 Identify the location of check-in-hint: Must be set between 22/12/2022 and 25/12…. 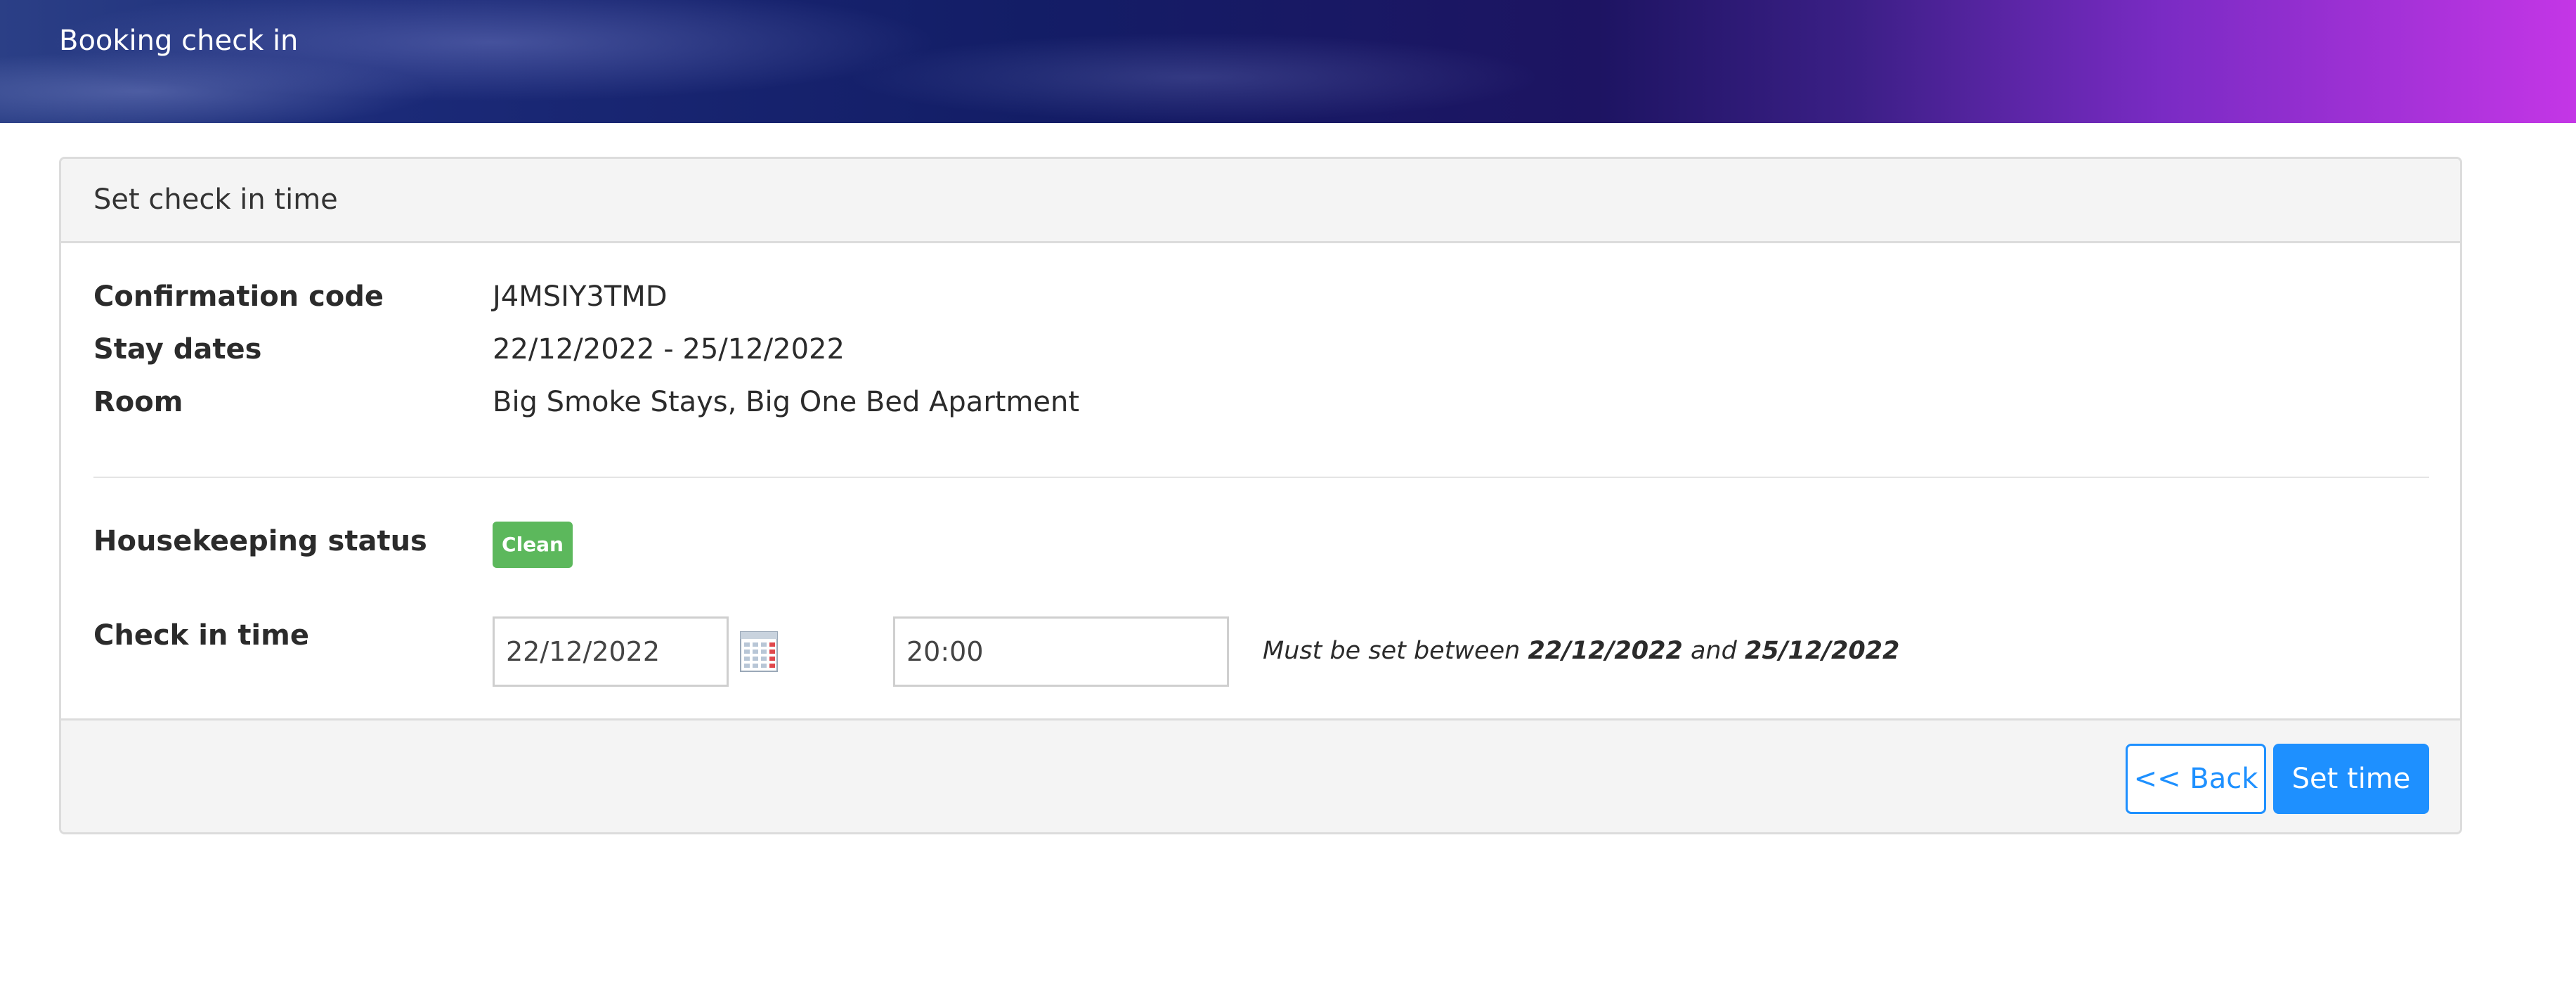
(1581, 650).